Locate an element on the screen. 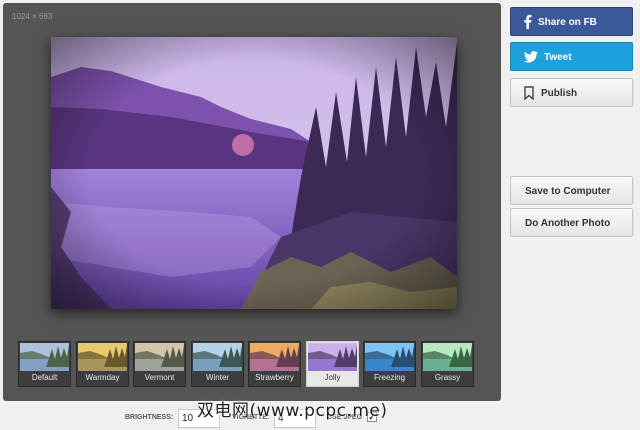  tweet-button: Tweet is located at coordinates (571, 56).